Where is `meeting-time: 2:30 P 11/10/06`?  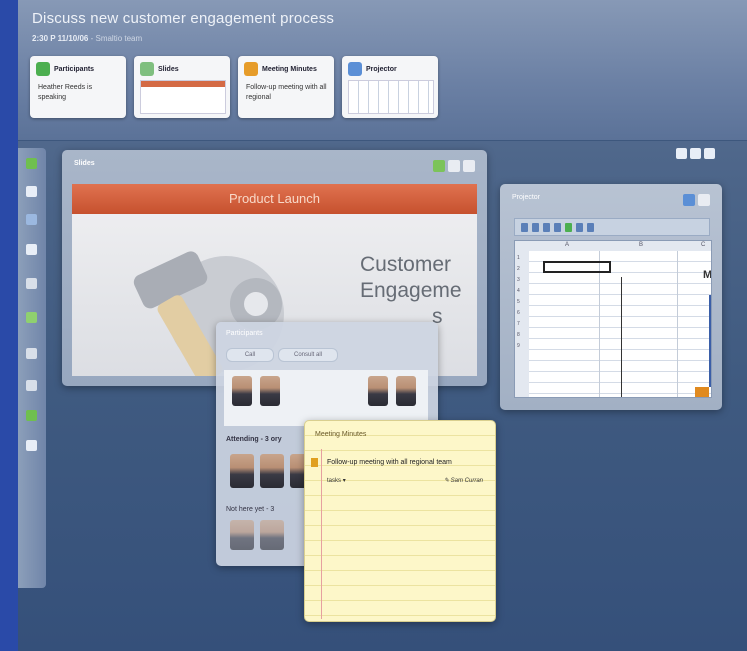 meeting-time: 2:30 P 11/10/06 is located at coordinates (60, 38).